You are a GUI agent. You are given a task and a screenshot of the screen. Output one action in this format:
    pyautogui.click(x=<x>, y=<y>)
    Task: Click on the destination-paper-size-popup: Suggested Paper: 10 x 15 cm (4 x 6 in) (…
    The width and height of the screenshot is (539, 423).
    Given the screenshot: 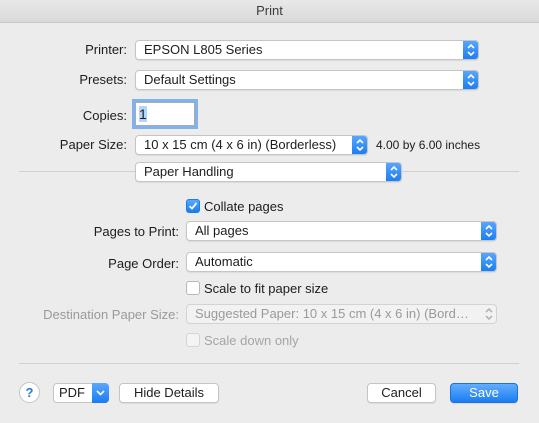 What is the action you would take?
    pyautogui.click(x=341, y=314)
    